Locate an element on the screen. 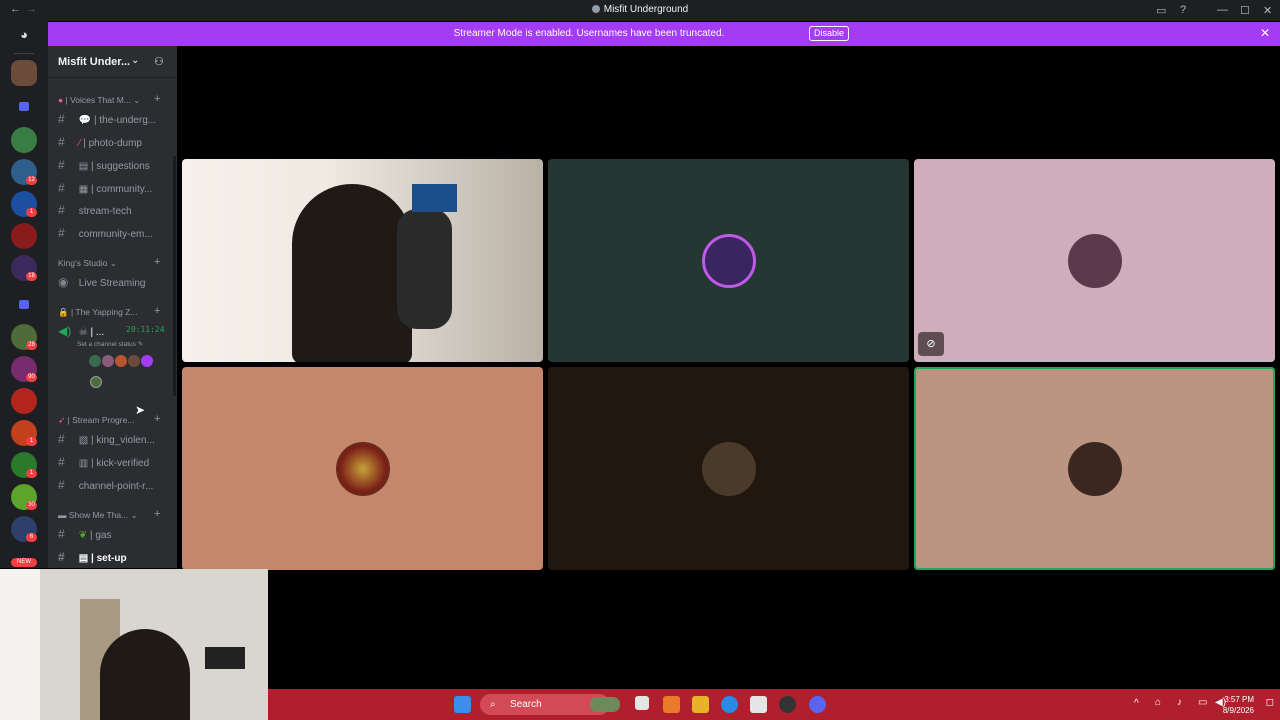  channel-stream-tech: # stream-tech is located at coordinates (95, 210).